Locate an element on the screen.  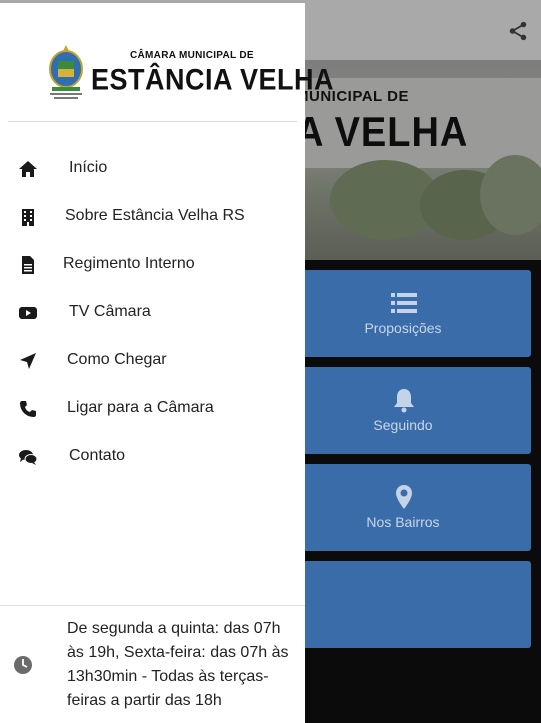
menu-item-ligar: Ligar para a Câmara is located at coordinates (152, 409).